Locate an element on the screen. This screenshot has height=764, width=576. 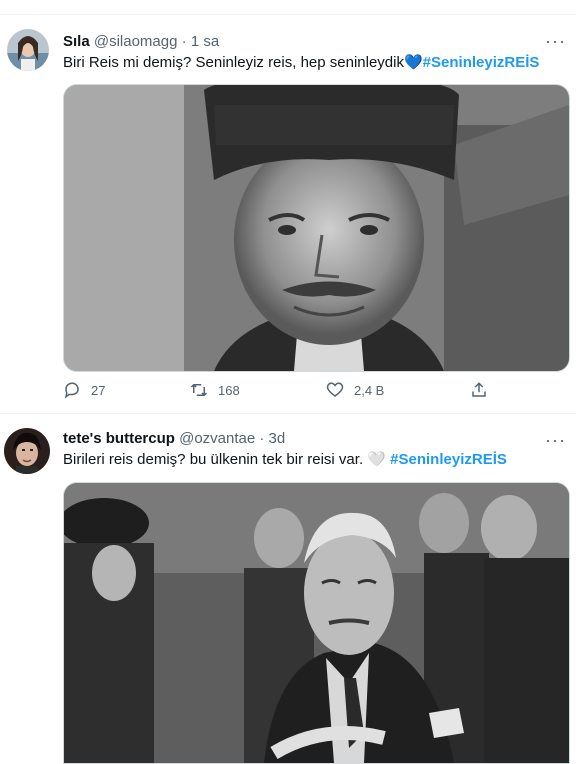
display-name: Sıla is located at coordinates (76, 41).